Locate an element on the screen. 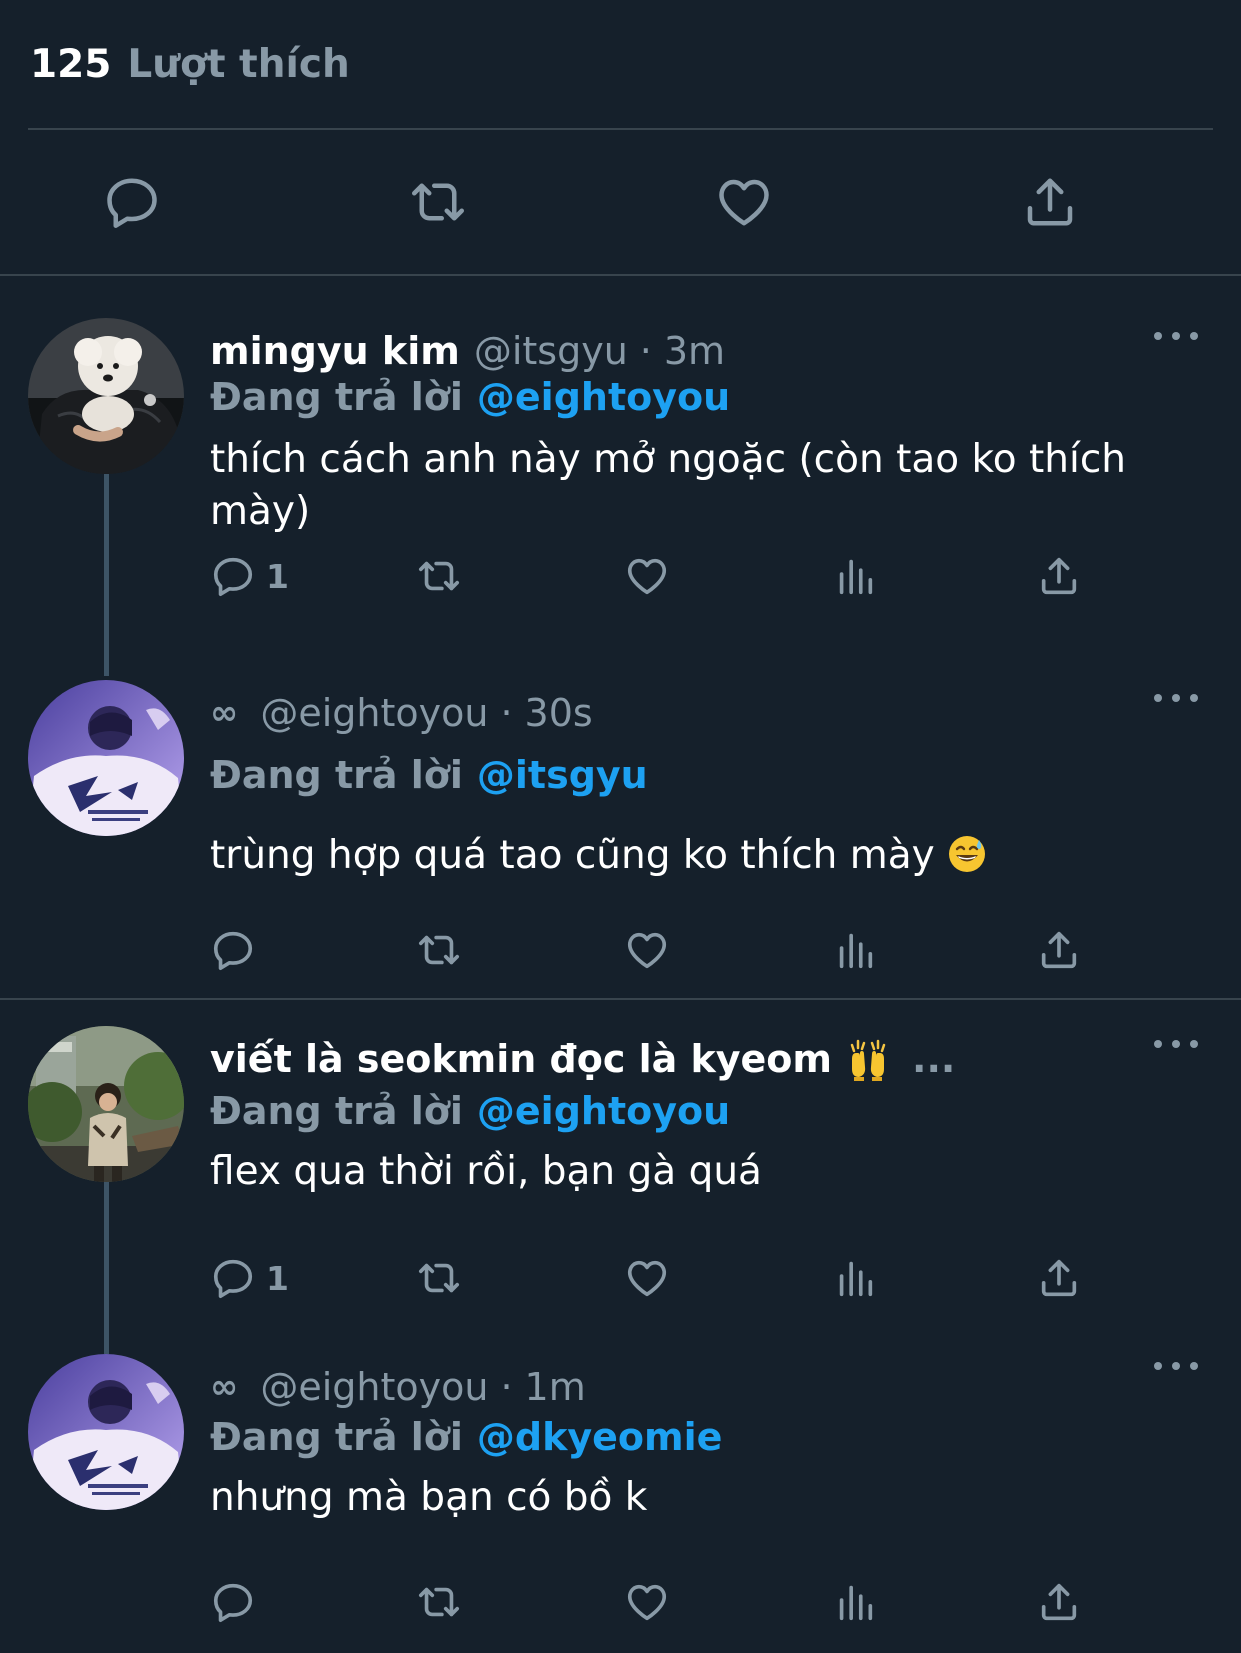 The width and height of the screenshot is (1241, 1653). replying-to: Đang trả lời @dkyeomie is located at coordinates (466, 1437).